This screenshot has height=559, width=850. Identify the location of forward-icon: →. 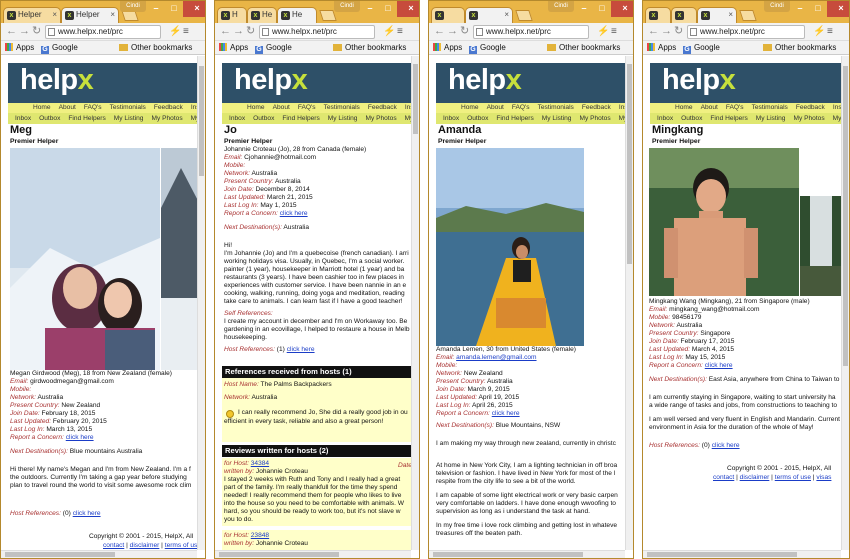
(238, 31).